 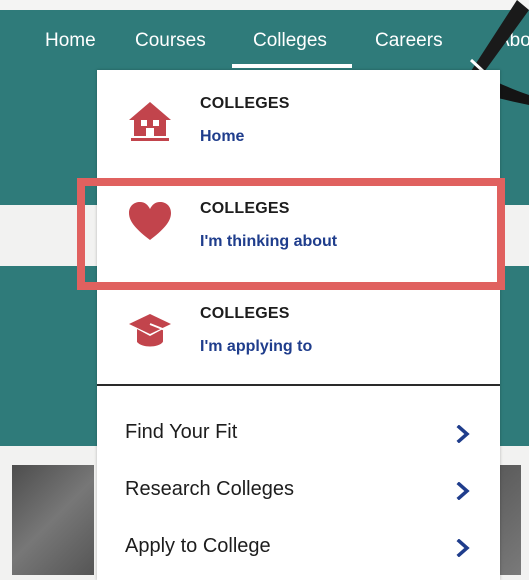 I want to click on link-label: Apply to College, so click(x=198, y=546).